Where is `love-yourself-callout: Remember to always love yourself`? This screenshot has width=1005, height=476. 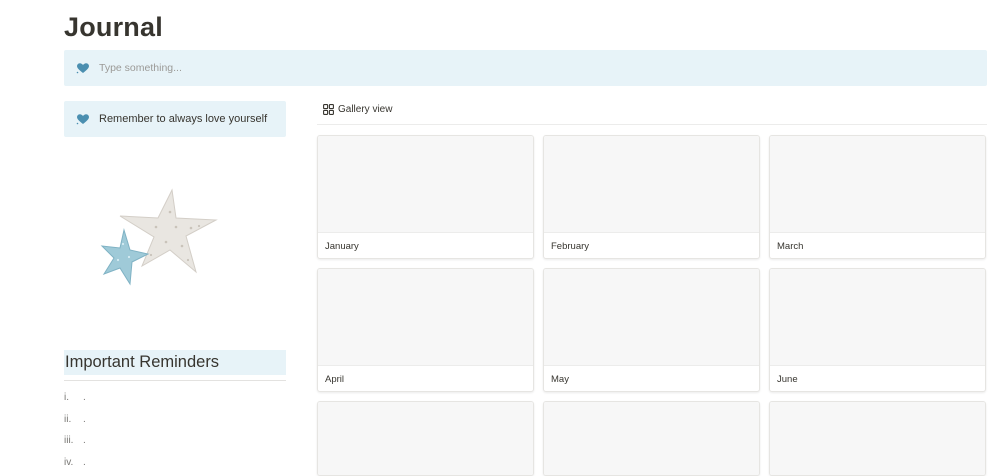
love-yourself-callout: Remember to always love yourself is located at coordinates (175, 119).